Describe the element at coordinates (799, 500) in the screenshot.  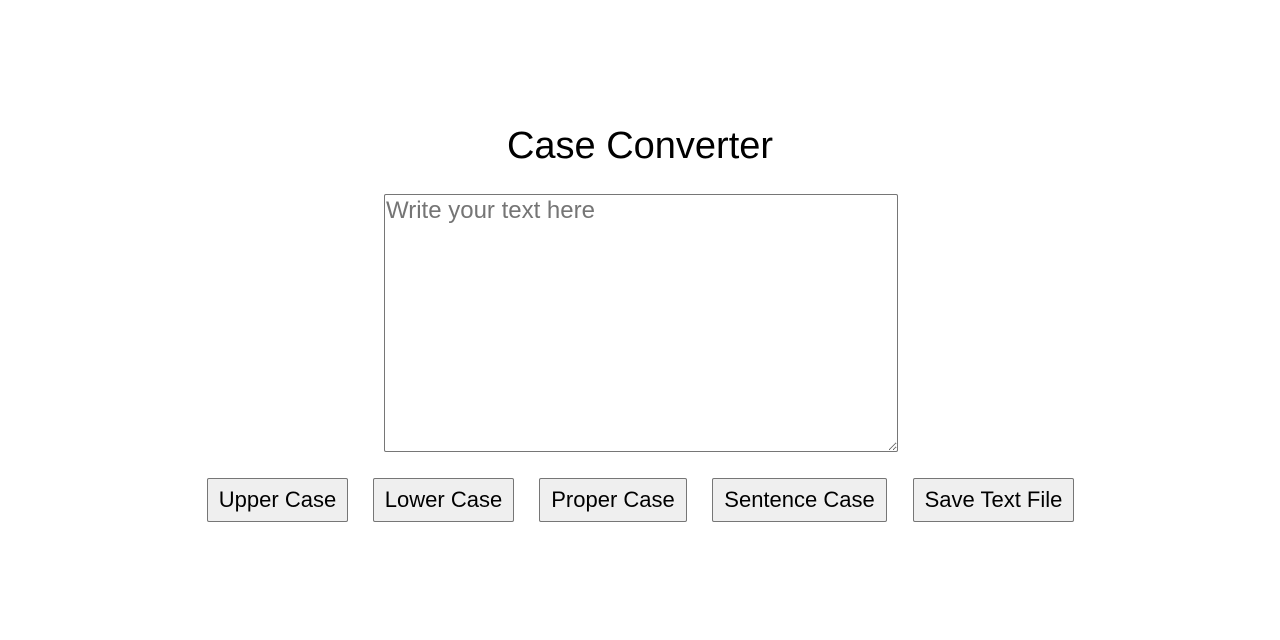
I see `sentence-case-button: Sentence Case` at that location.